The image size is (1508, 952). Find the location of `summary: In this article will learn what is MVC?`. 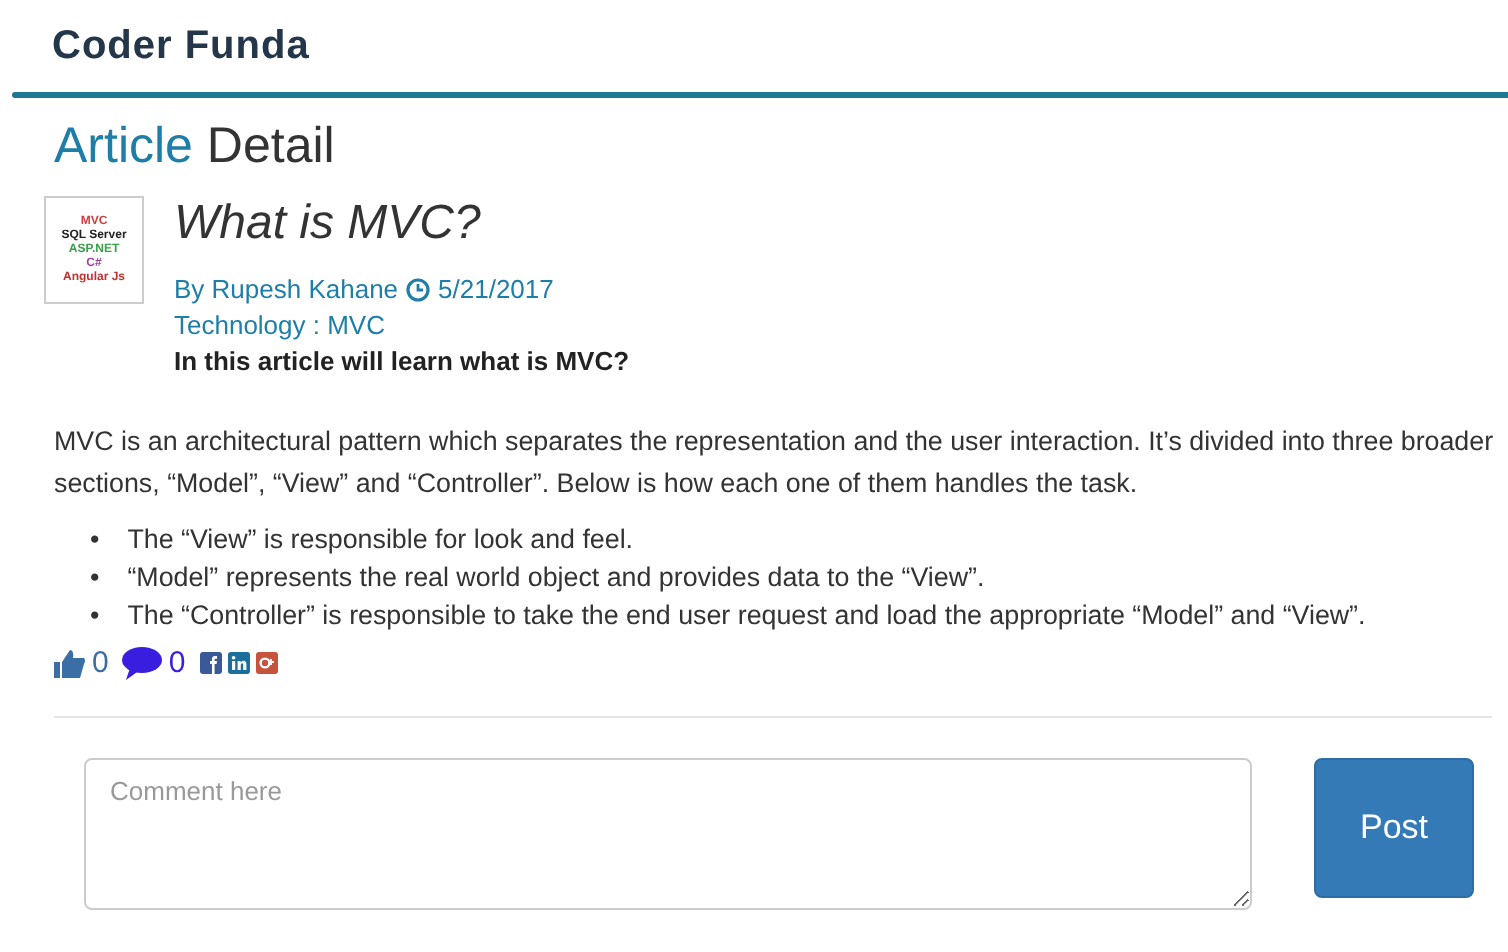

summary: In this article will learn what is MVC? is located at coordinates (402, 362).